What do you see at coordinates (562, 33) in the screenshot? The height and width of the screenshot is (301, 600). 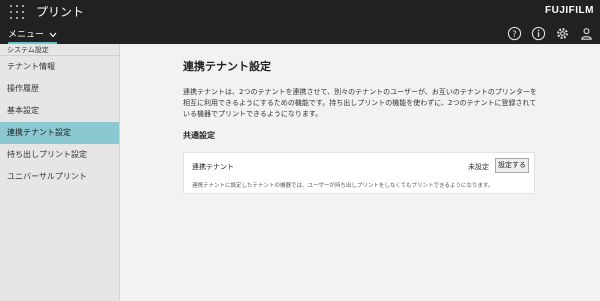 I see `settings-icon` at bounding box center [562, 33].